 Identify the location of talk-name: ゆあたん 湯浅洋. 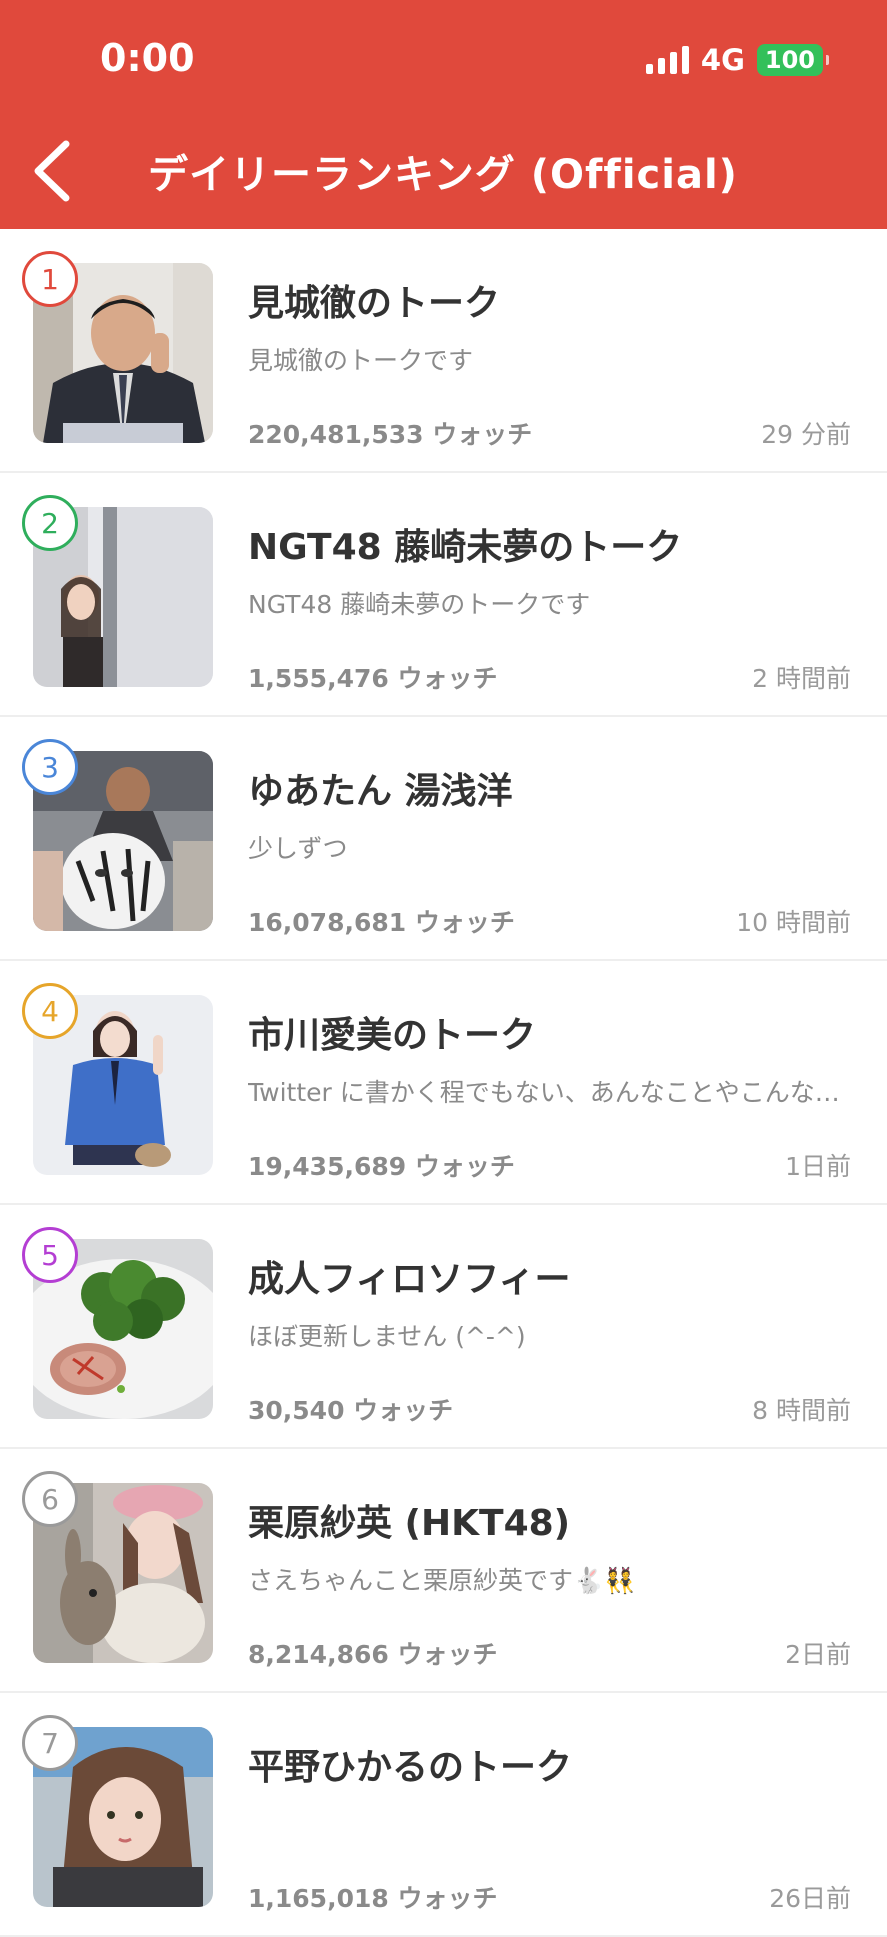
(380, 791).